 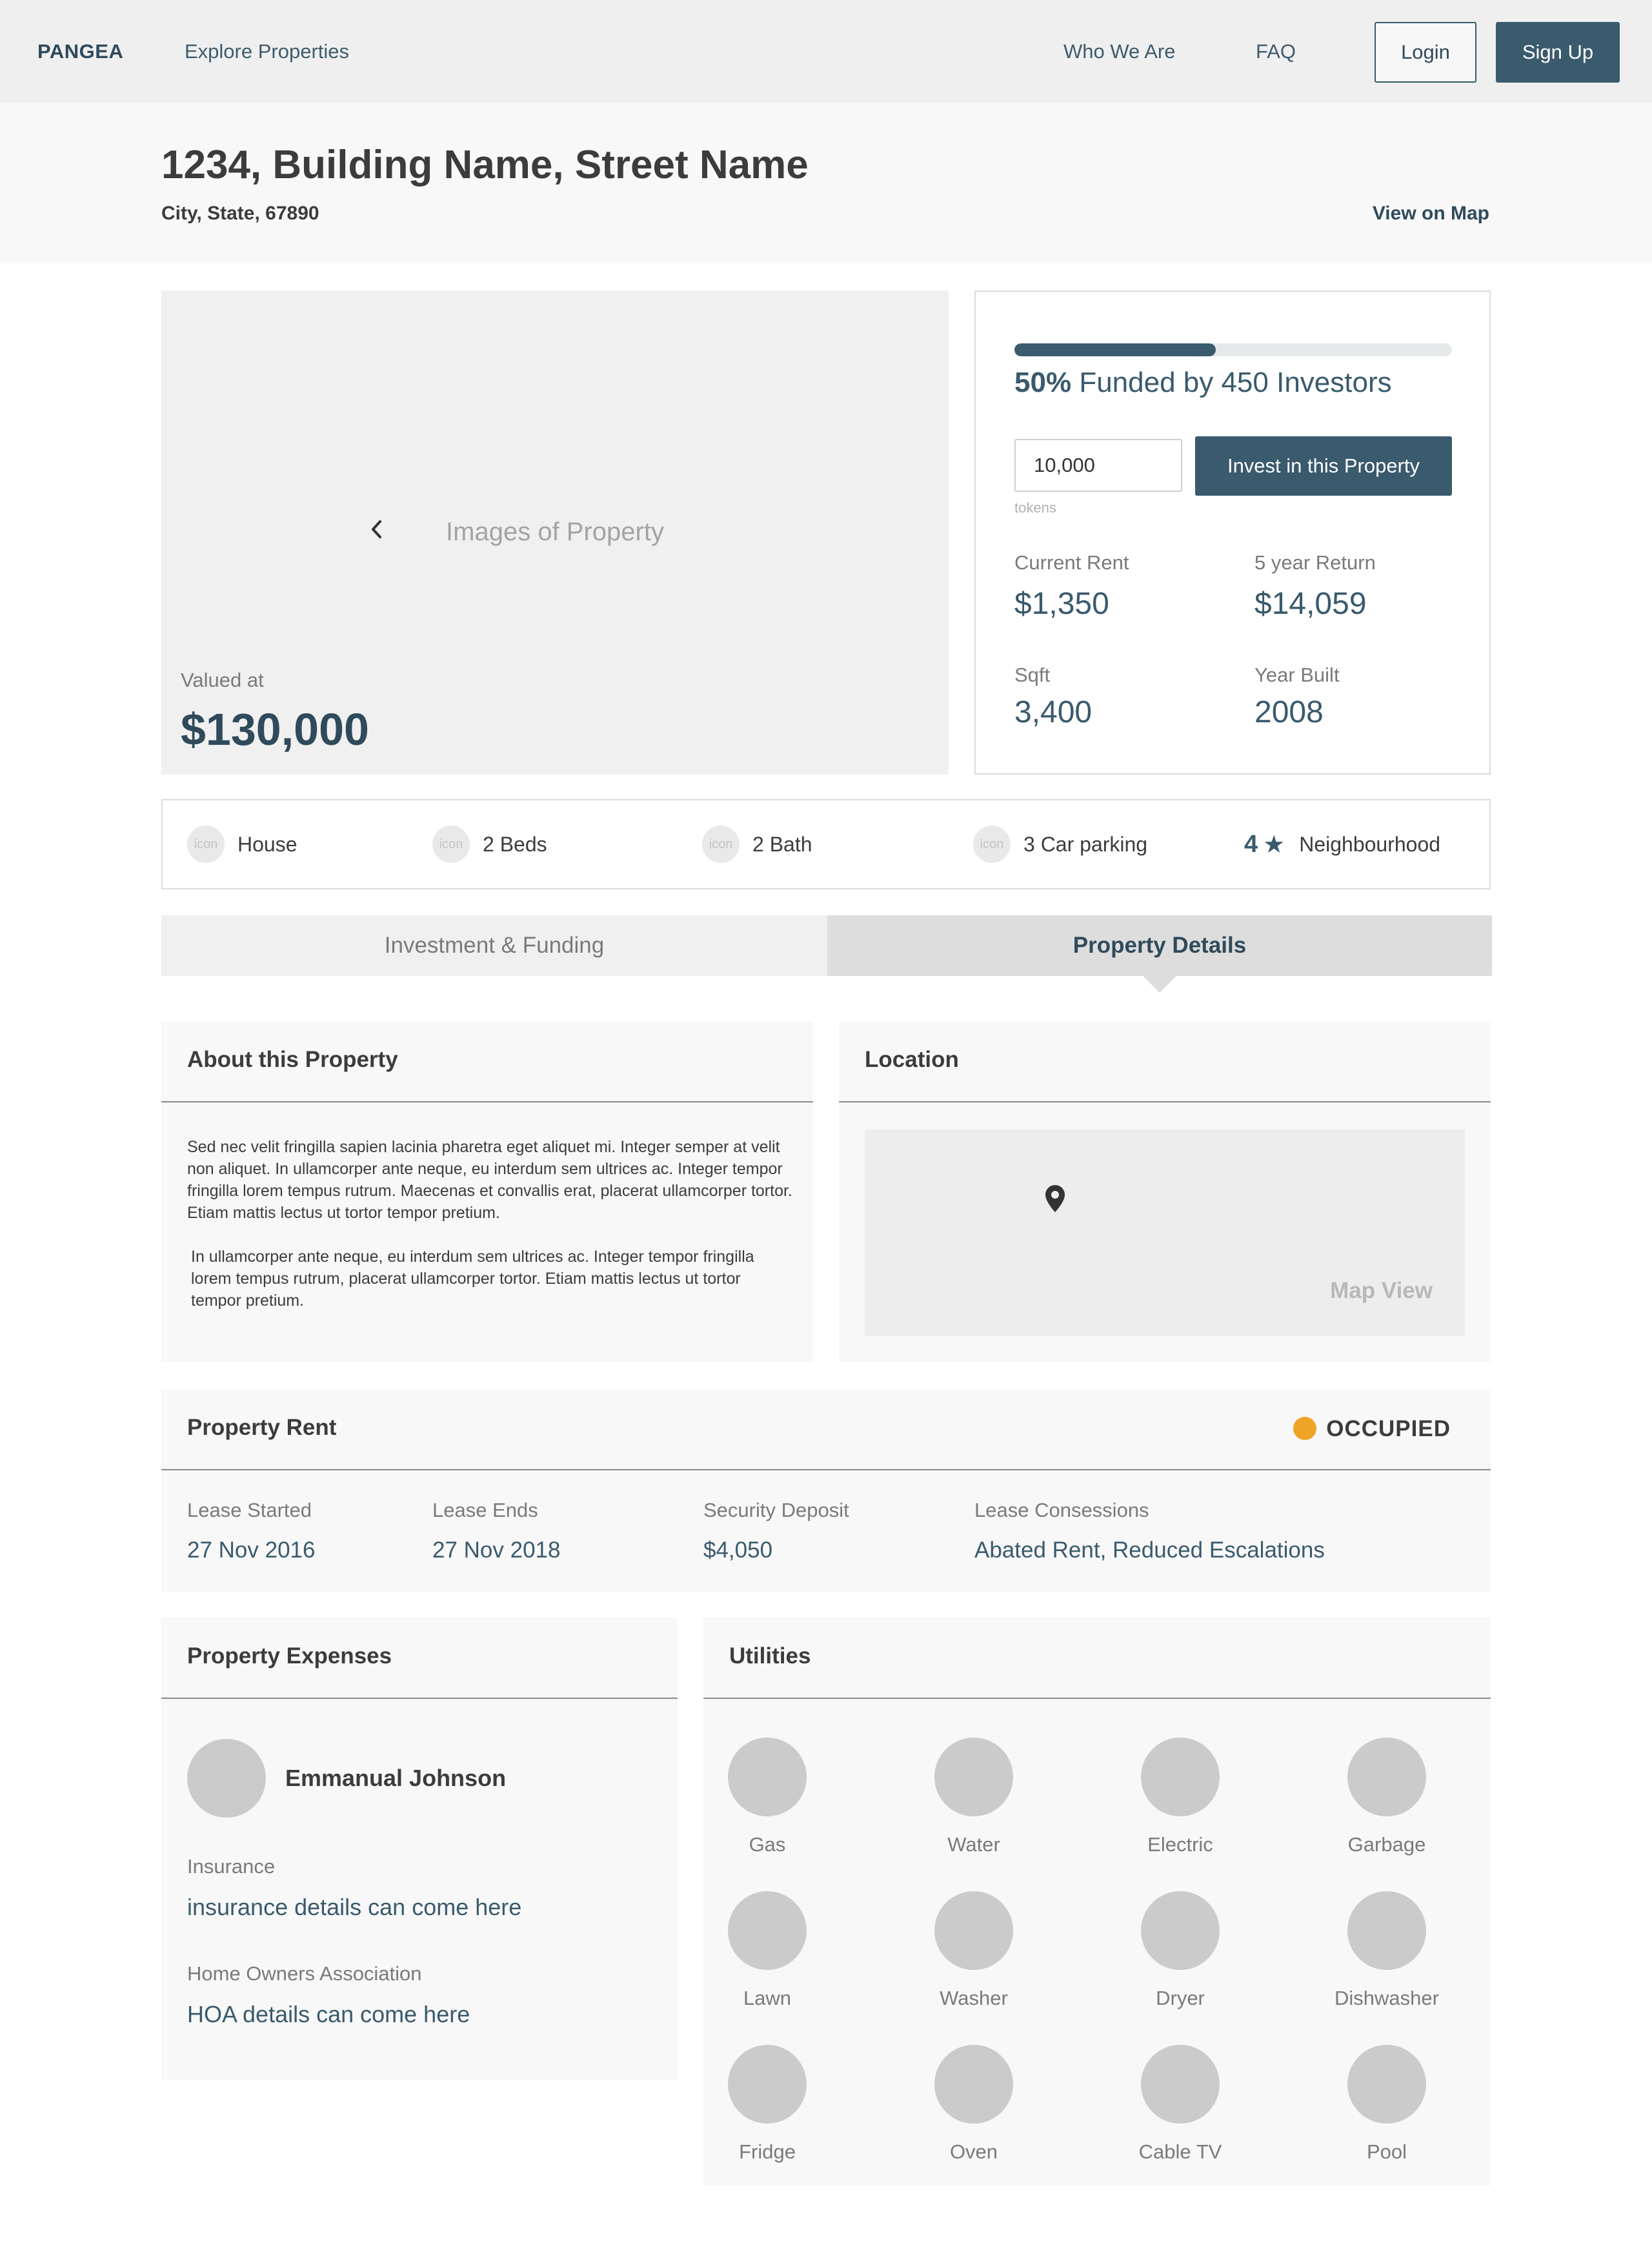 I want to click on sqft-label: Sqft, so click(x=1032, y=675).